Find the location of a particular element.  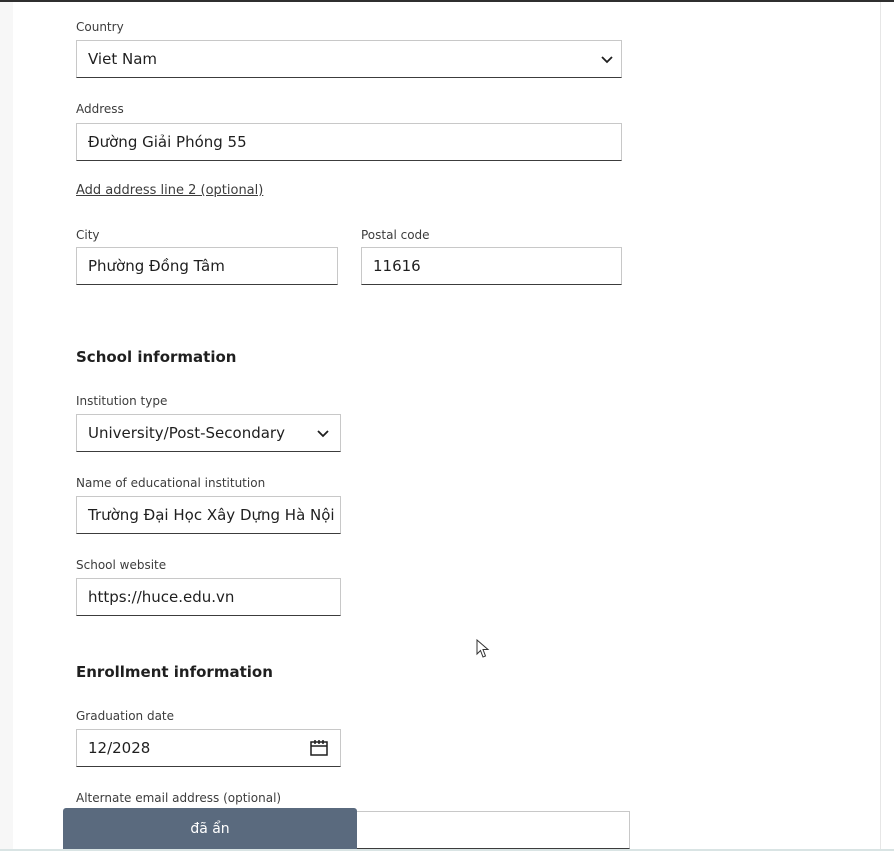

school-info-heading: School information is located at coordinates (156, 357).